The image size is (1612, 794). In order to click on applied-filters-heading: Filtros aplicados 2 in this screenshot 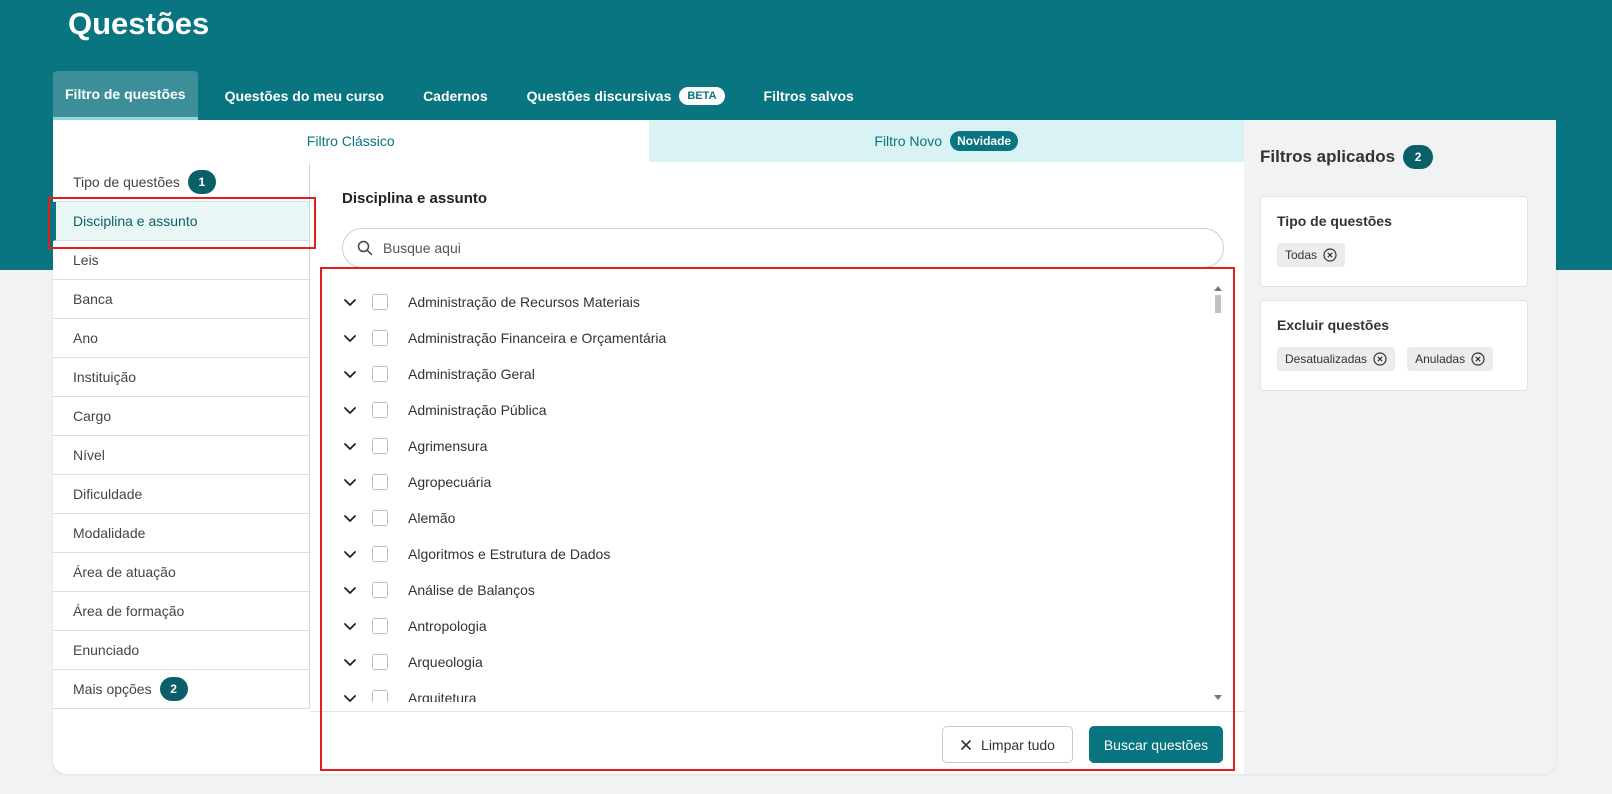, I will do `click(1347, 157)`.